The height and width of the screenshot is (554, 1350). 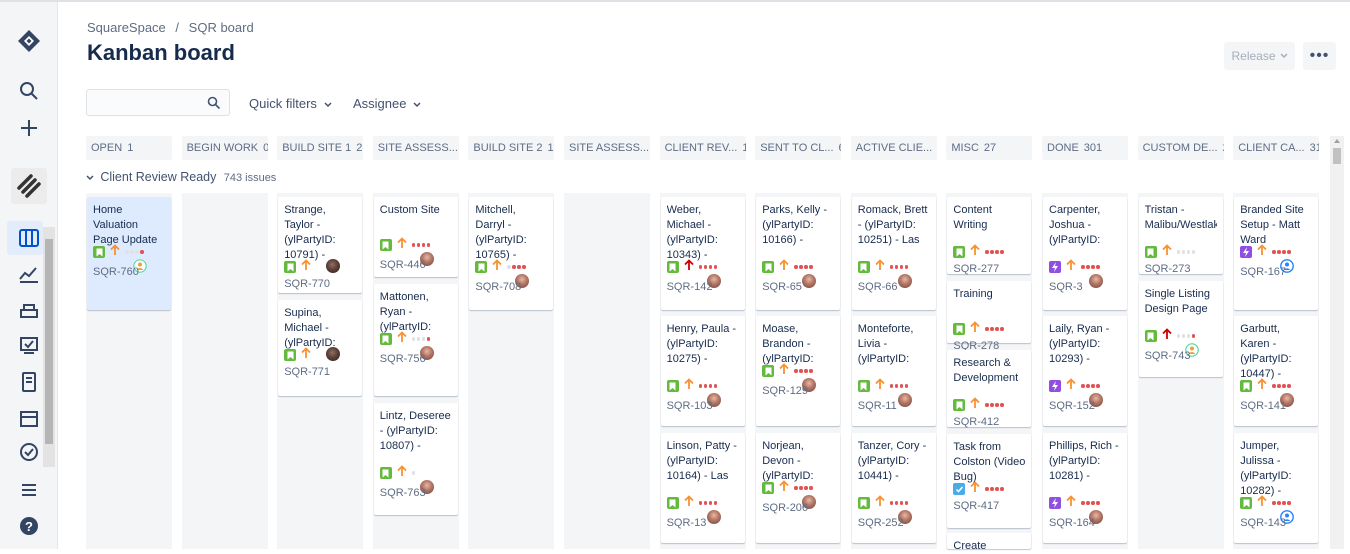 What do you see at coordinates (782, 287) in the screenshot?
I see `issue-key: SQR-65` at bounding box center [782, 287].